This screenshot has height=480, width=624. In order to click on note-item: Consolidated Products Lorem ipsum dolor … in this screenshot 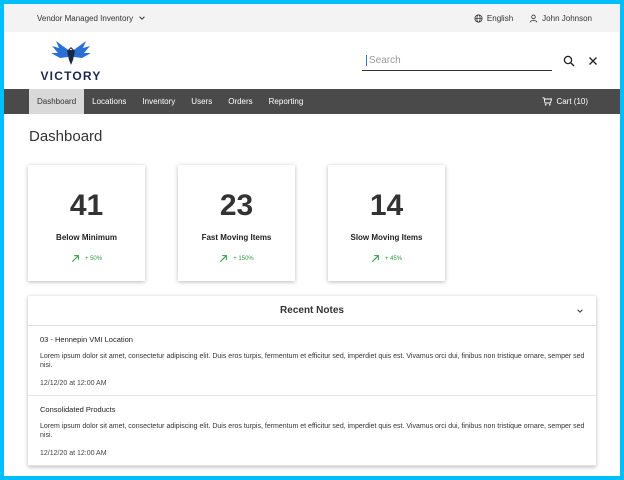, I will do `click(312, 431)`.